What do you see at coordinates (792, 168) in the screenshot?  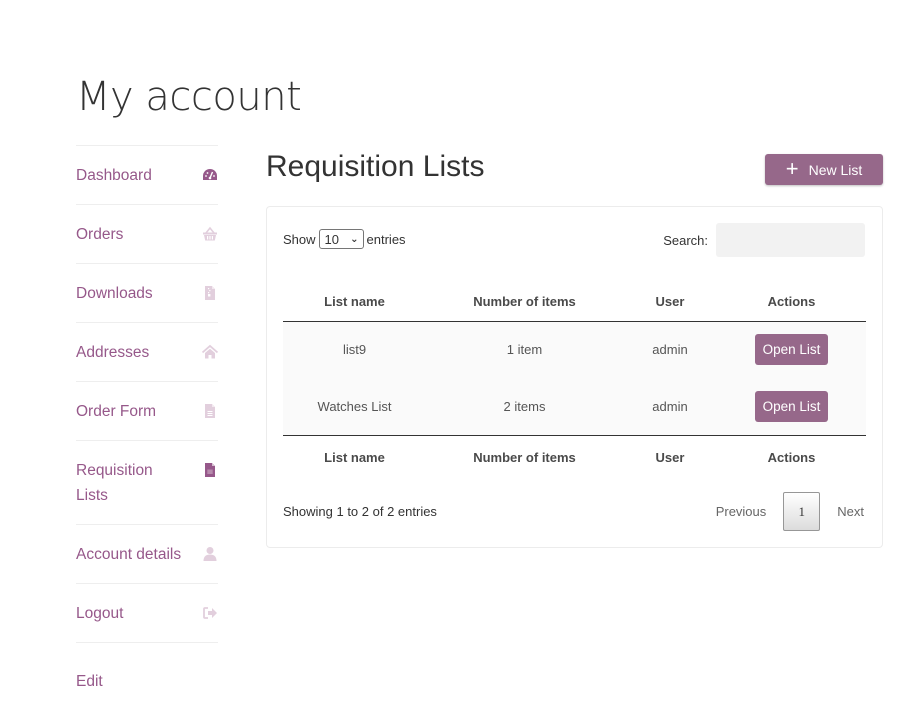 I see `plus-icon: +` at bounding box center [792, 168].